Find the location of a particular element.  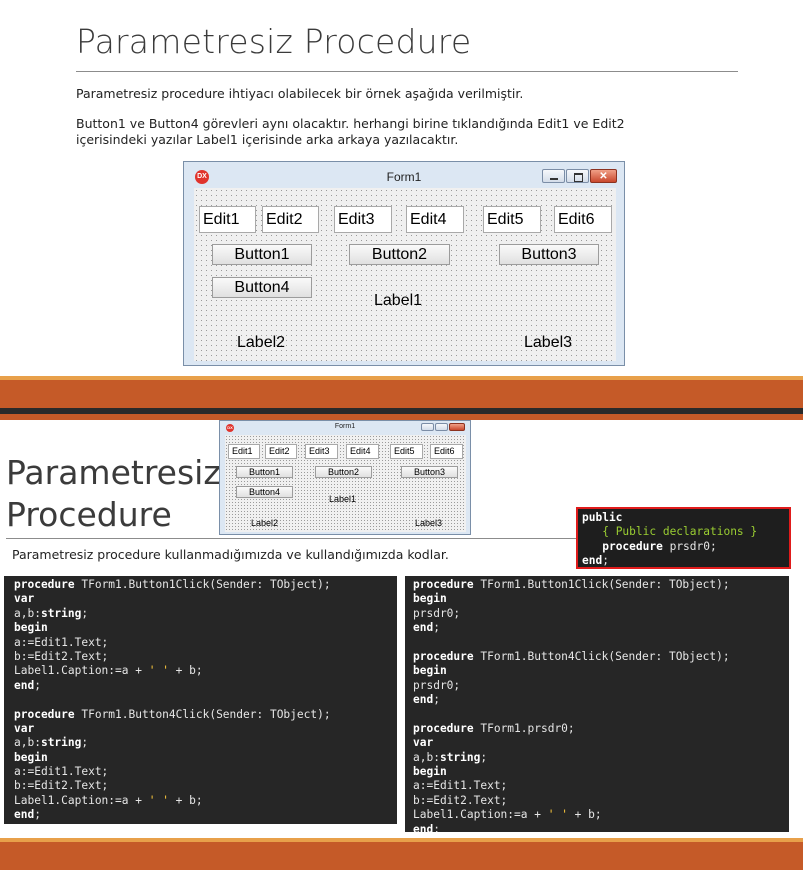

button4: Button4 is located at coordinates (262, 287).